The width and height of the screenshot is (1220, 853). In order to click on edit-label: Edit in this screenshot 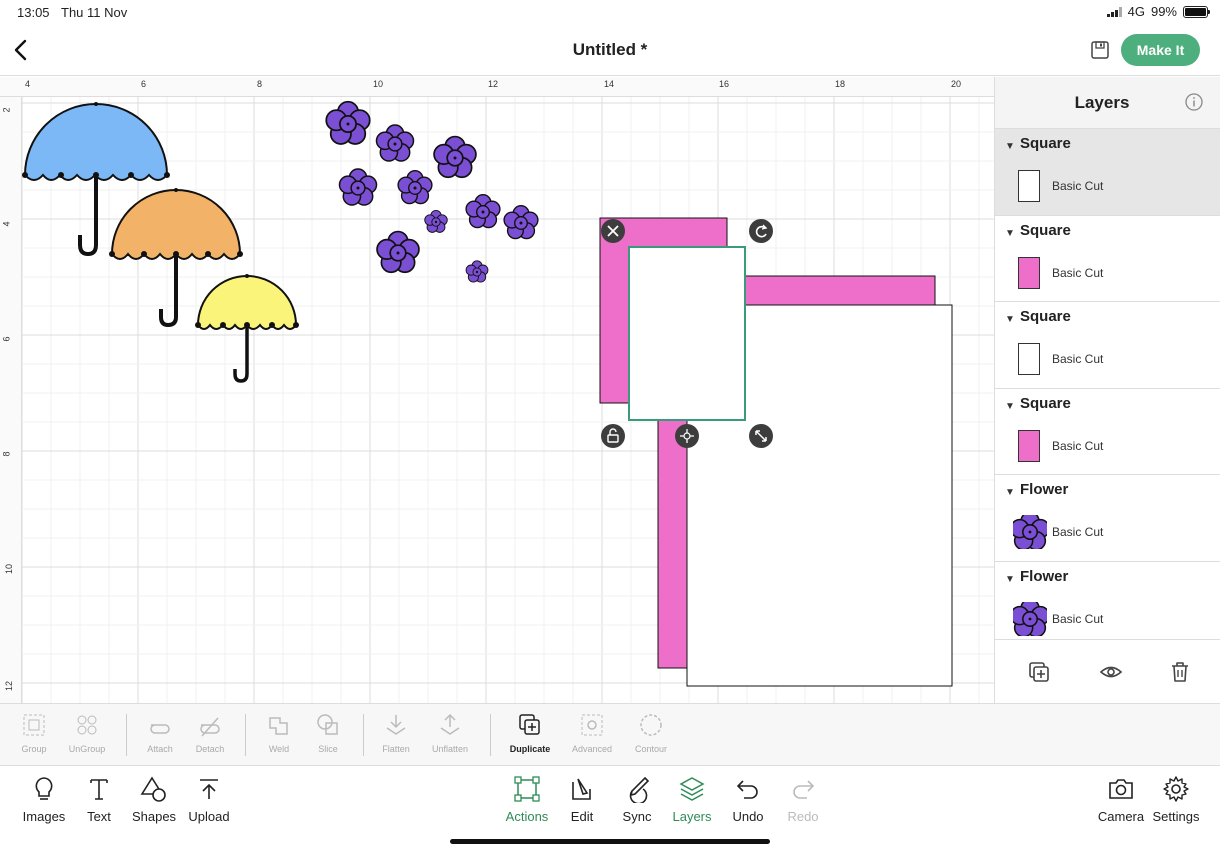, I will do `click(582, 816)`.